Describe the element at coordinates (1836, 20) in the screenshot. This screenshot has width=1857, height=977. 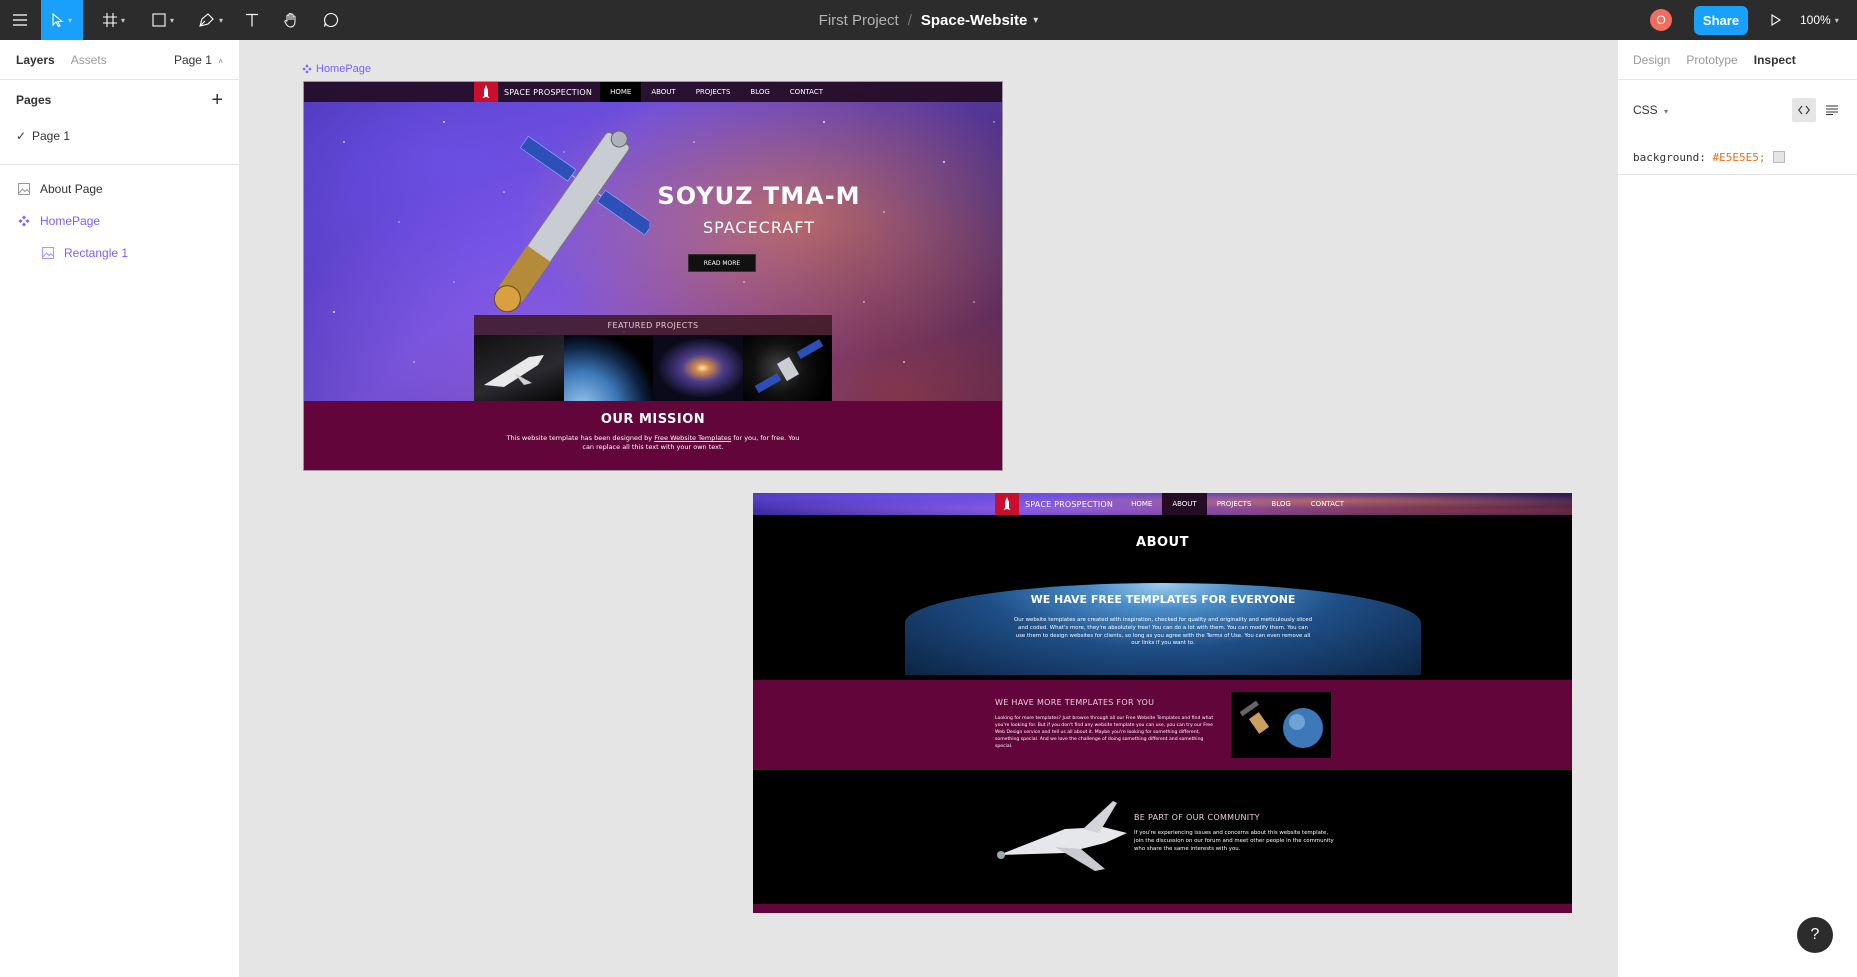
I see `zoom-chevron-icon: ▾` at that location.